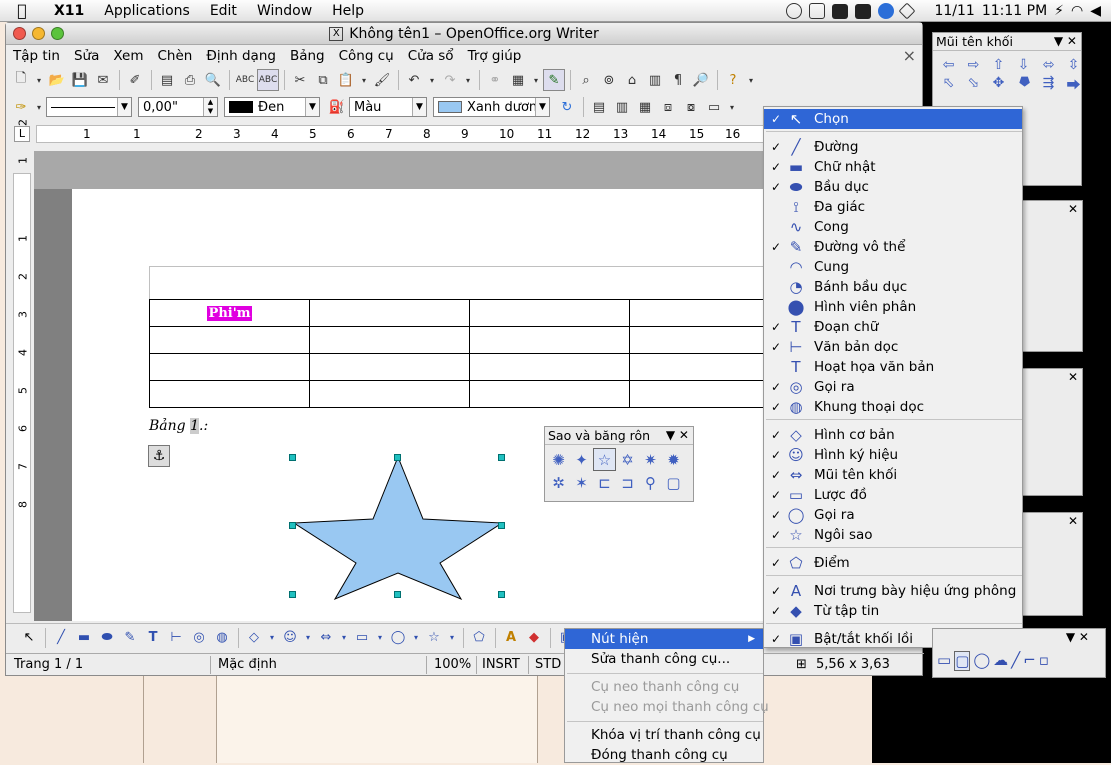  I want to click on table-icon: ▦, so click(518, 80).